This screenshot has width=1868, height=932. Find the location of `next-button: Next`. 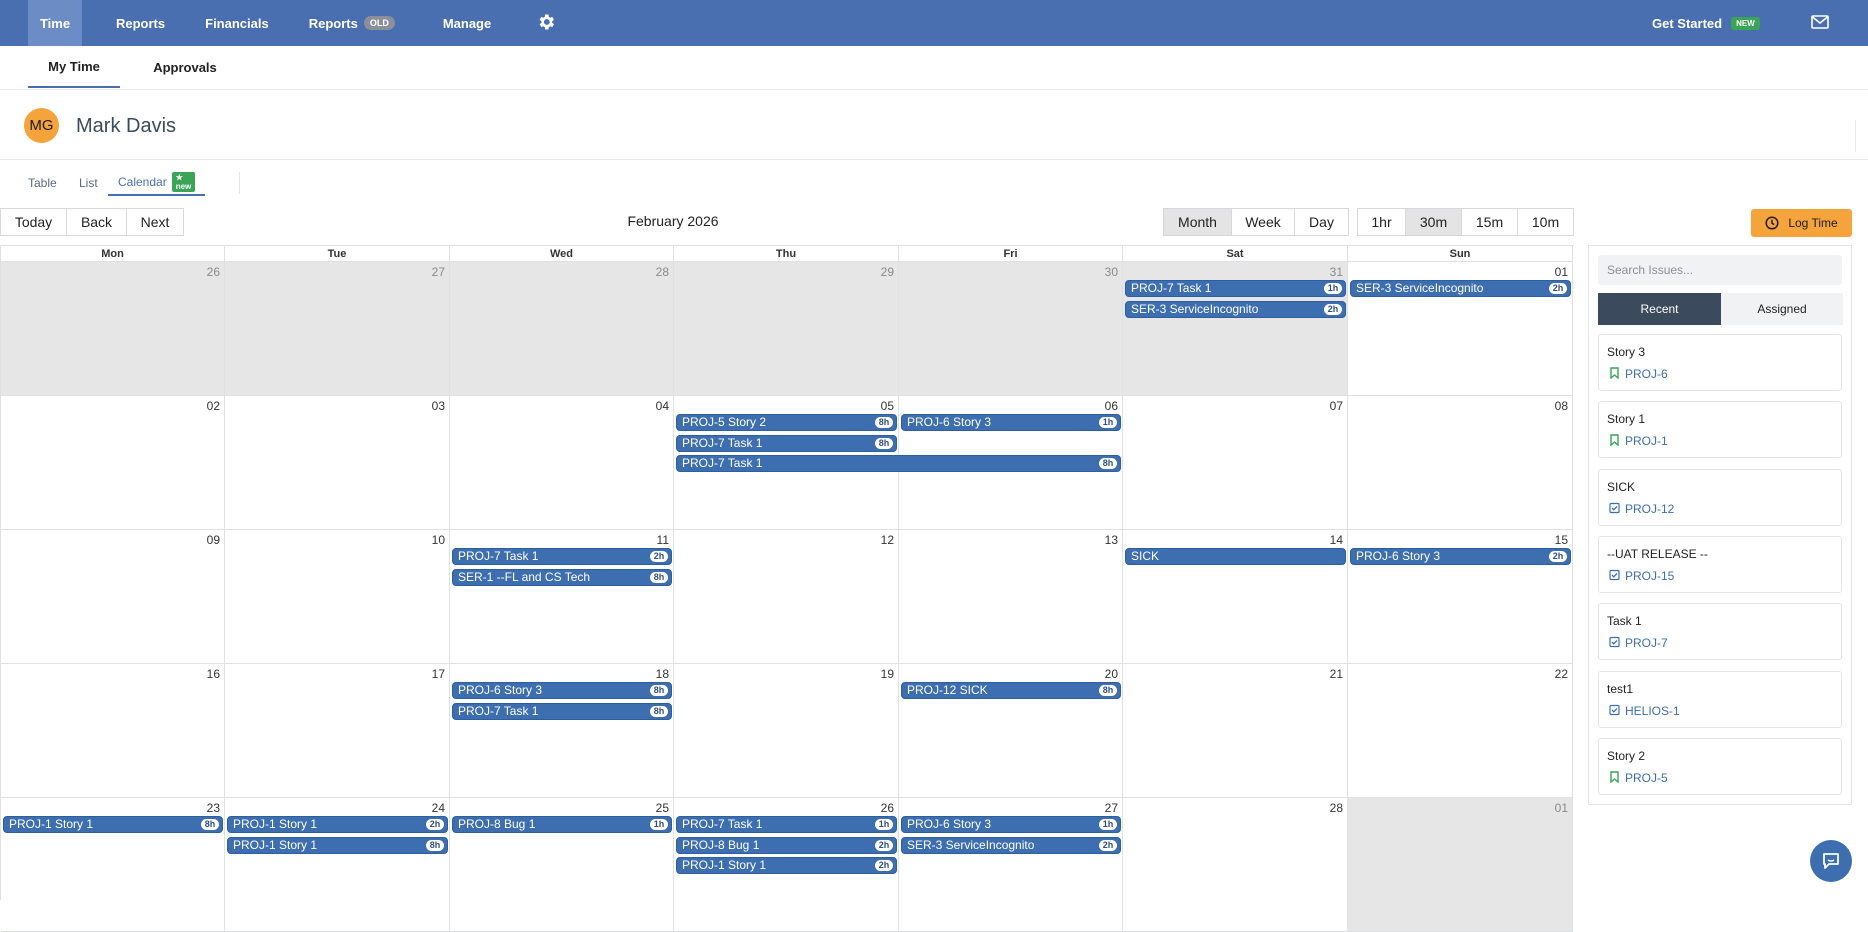

next-button: Next is located at coordinates (155, 222).